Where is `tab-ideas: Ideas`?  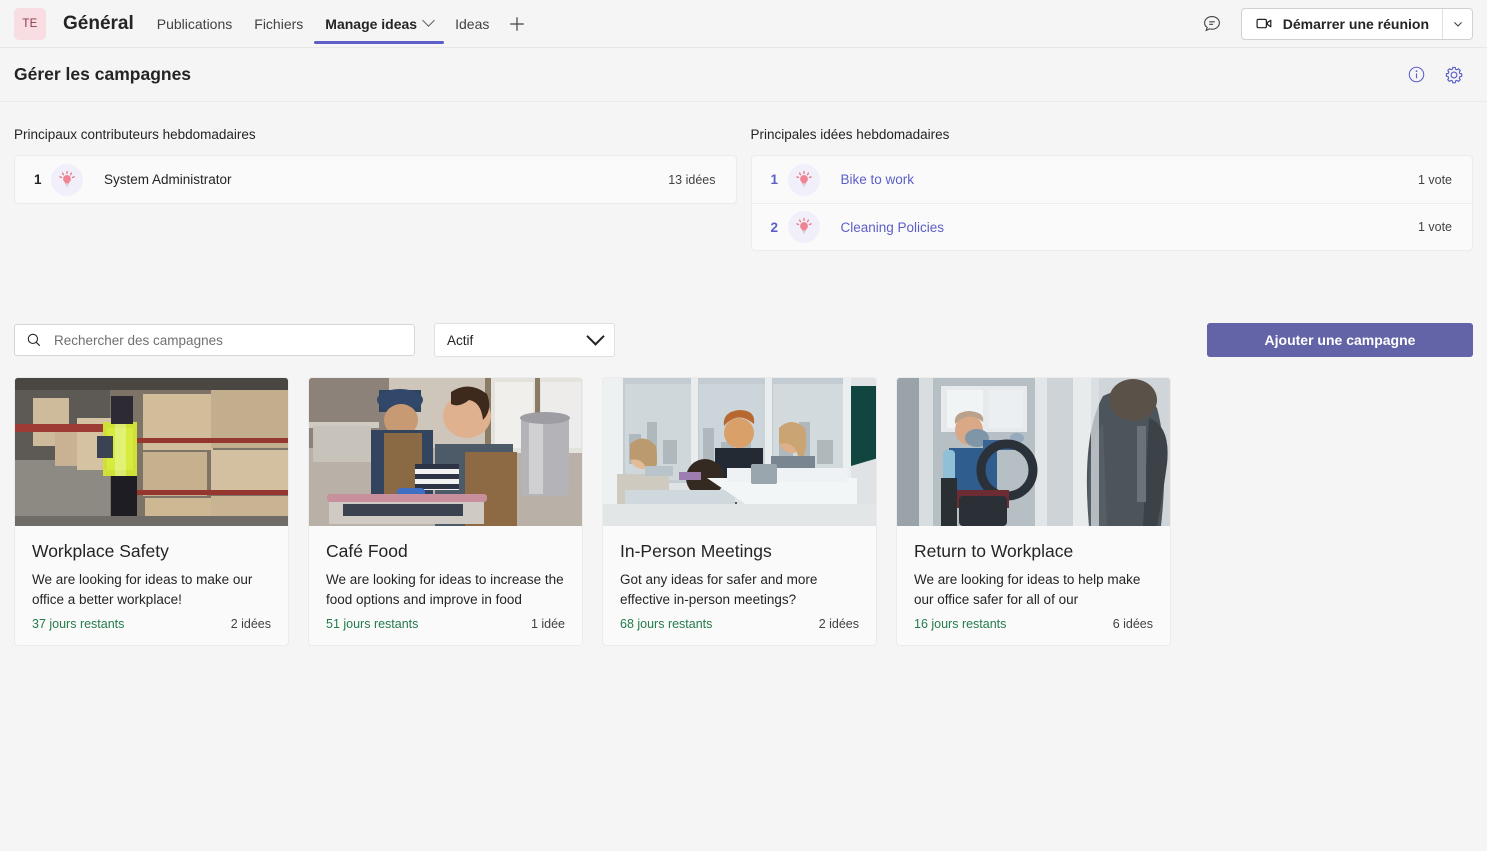
tab-ideas: Ideas is located at coordinates (472, 24).